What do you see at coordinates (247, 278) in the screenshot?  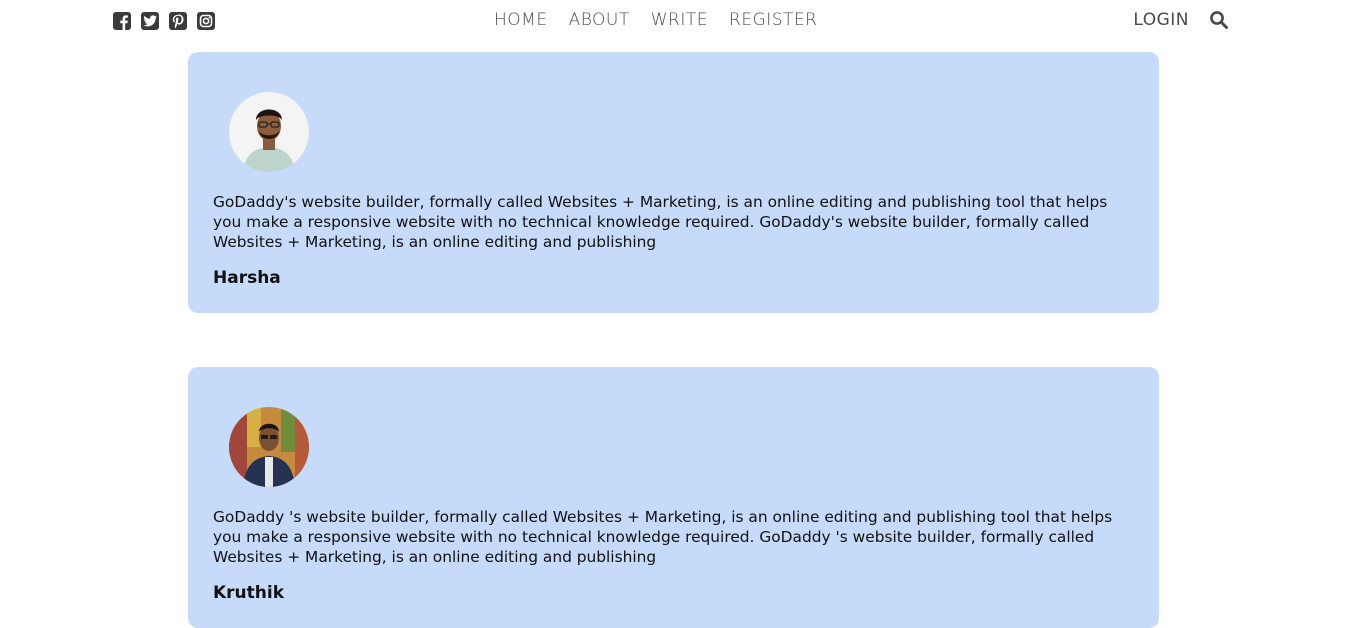 I see `post-author: Harsha` at bounding box center [247, 278].